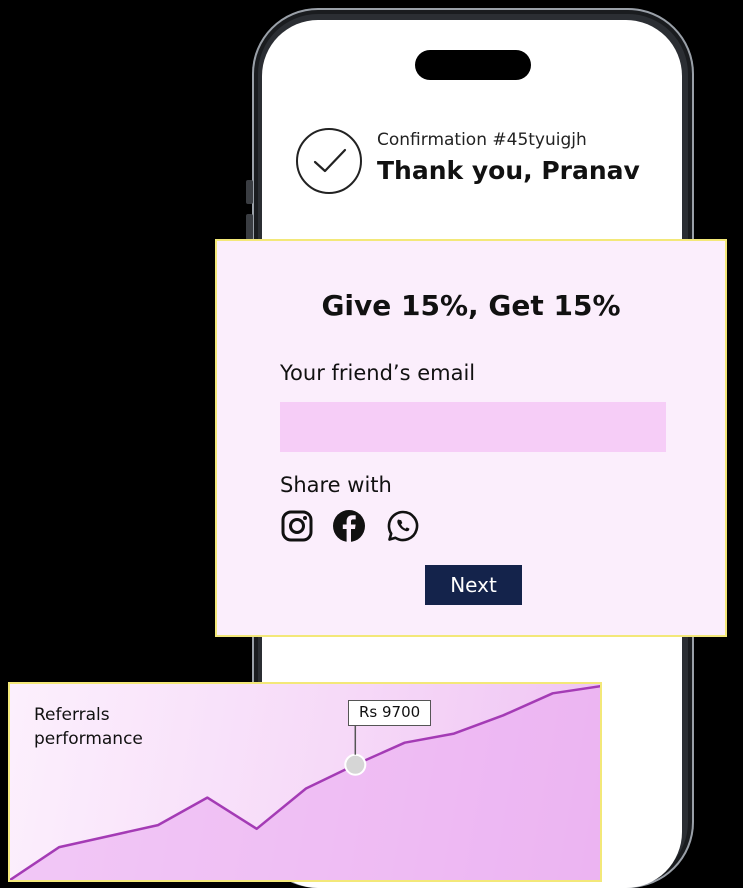 This screenshot has height=888, width=743. I want to click on share-label: Share with, so click(336, 485).